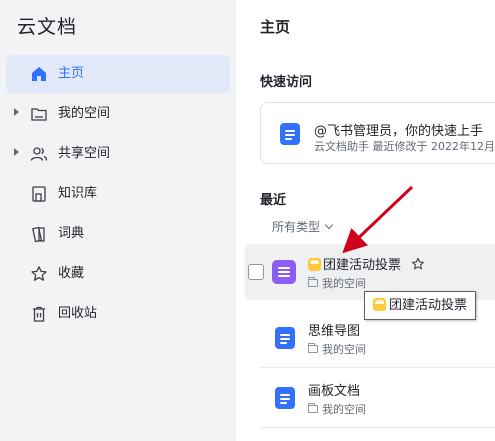 The height and width of the screenshot is (441, 495). I want to click on row-title: 画板文档, so click(334, 391).